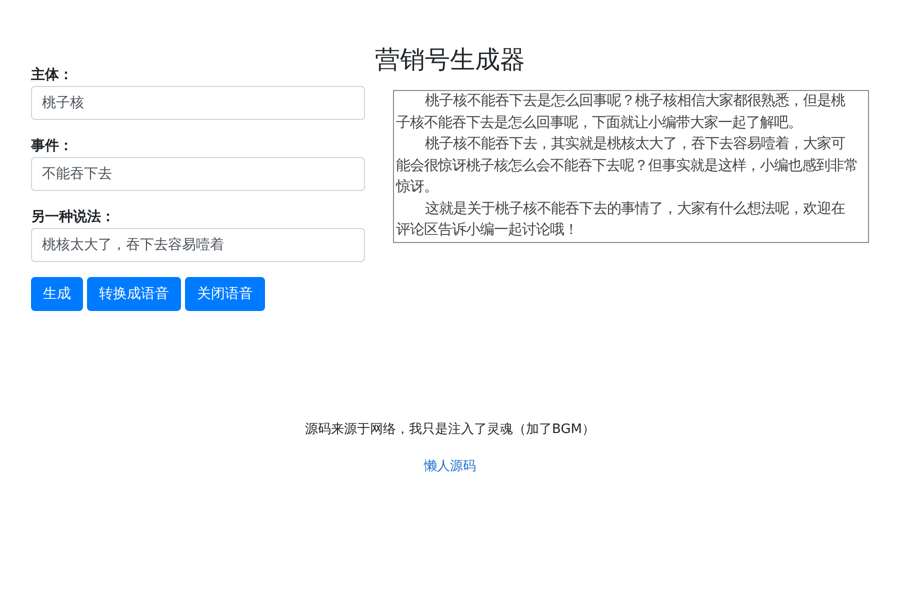 The image size is (900, 600). Describe the element at coordinates (225, 294) in the screenshot. I see `action-button: 关闭语音` at that location.